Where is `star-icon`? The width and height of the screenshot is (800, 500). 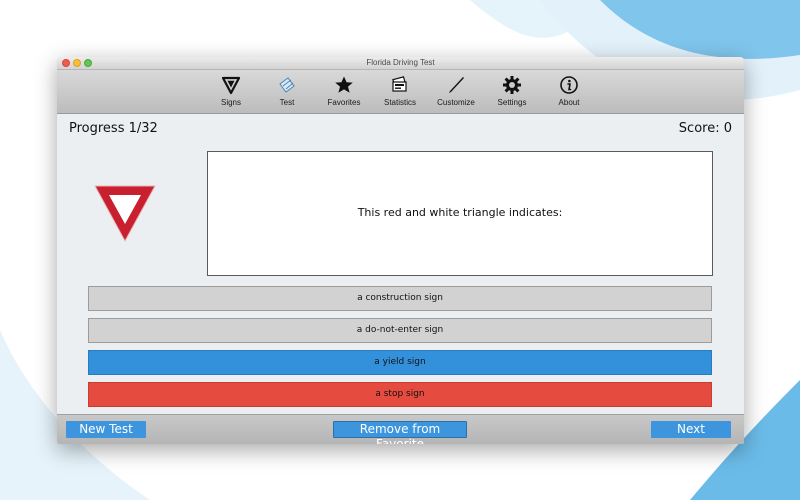
star-icon is located at coordinates (344, 84).